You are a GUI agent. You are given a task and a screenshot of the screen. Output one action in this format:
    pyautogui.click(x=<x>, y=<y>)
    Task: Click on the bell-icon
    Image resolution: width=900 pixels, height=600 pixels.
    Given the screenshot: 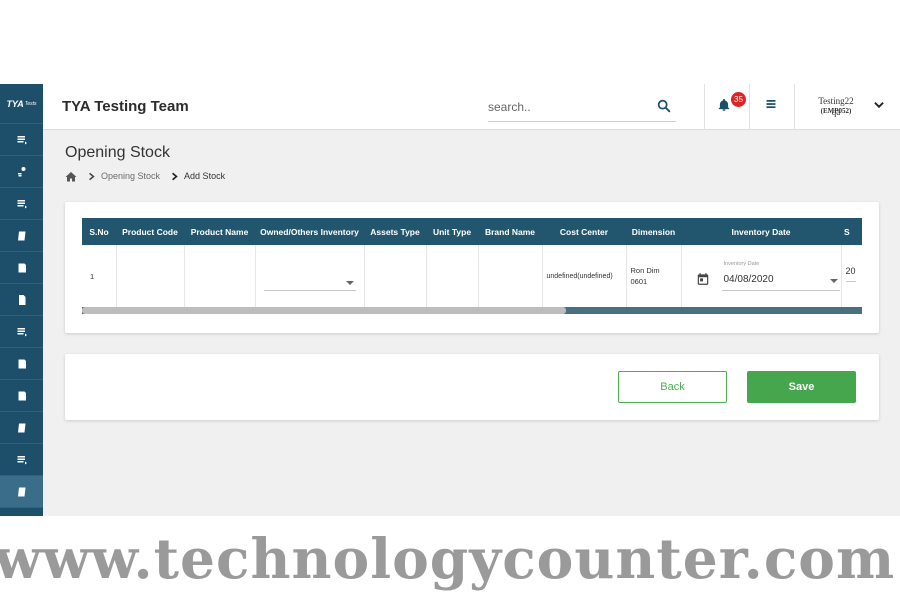 What is the action you would take?
    pyautogui.click(x=724, y=105)
    